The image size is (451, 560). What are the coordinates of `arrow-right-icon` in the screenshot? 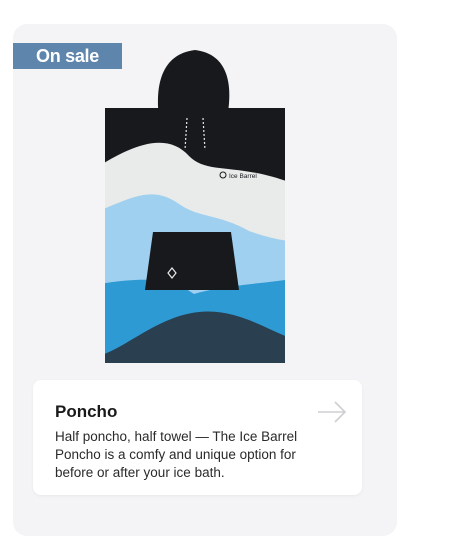 It's located at (332, 412).